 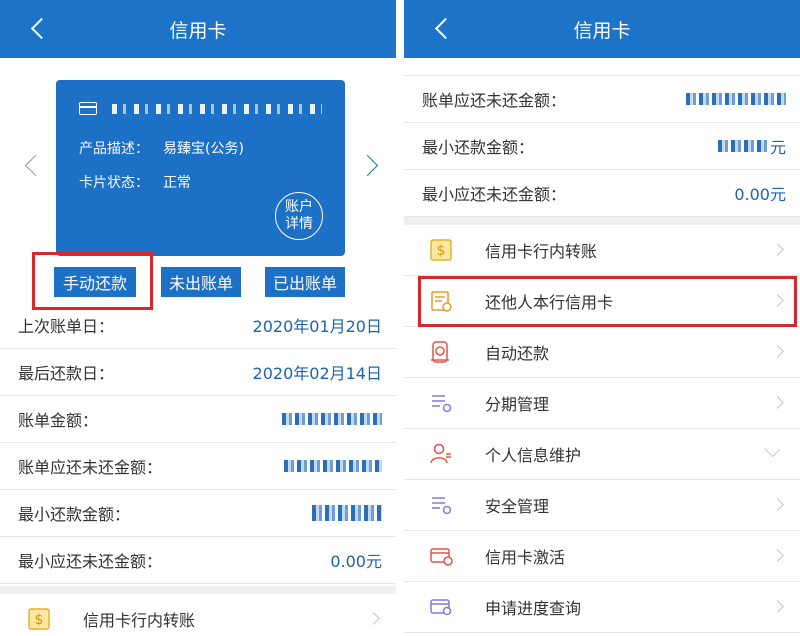 I want to click on menu-item-activate: 信用卡激活, so click(x=602, y=556).